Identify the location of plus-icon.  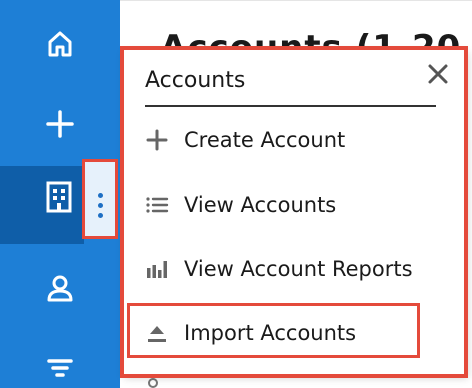
(60, 124).